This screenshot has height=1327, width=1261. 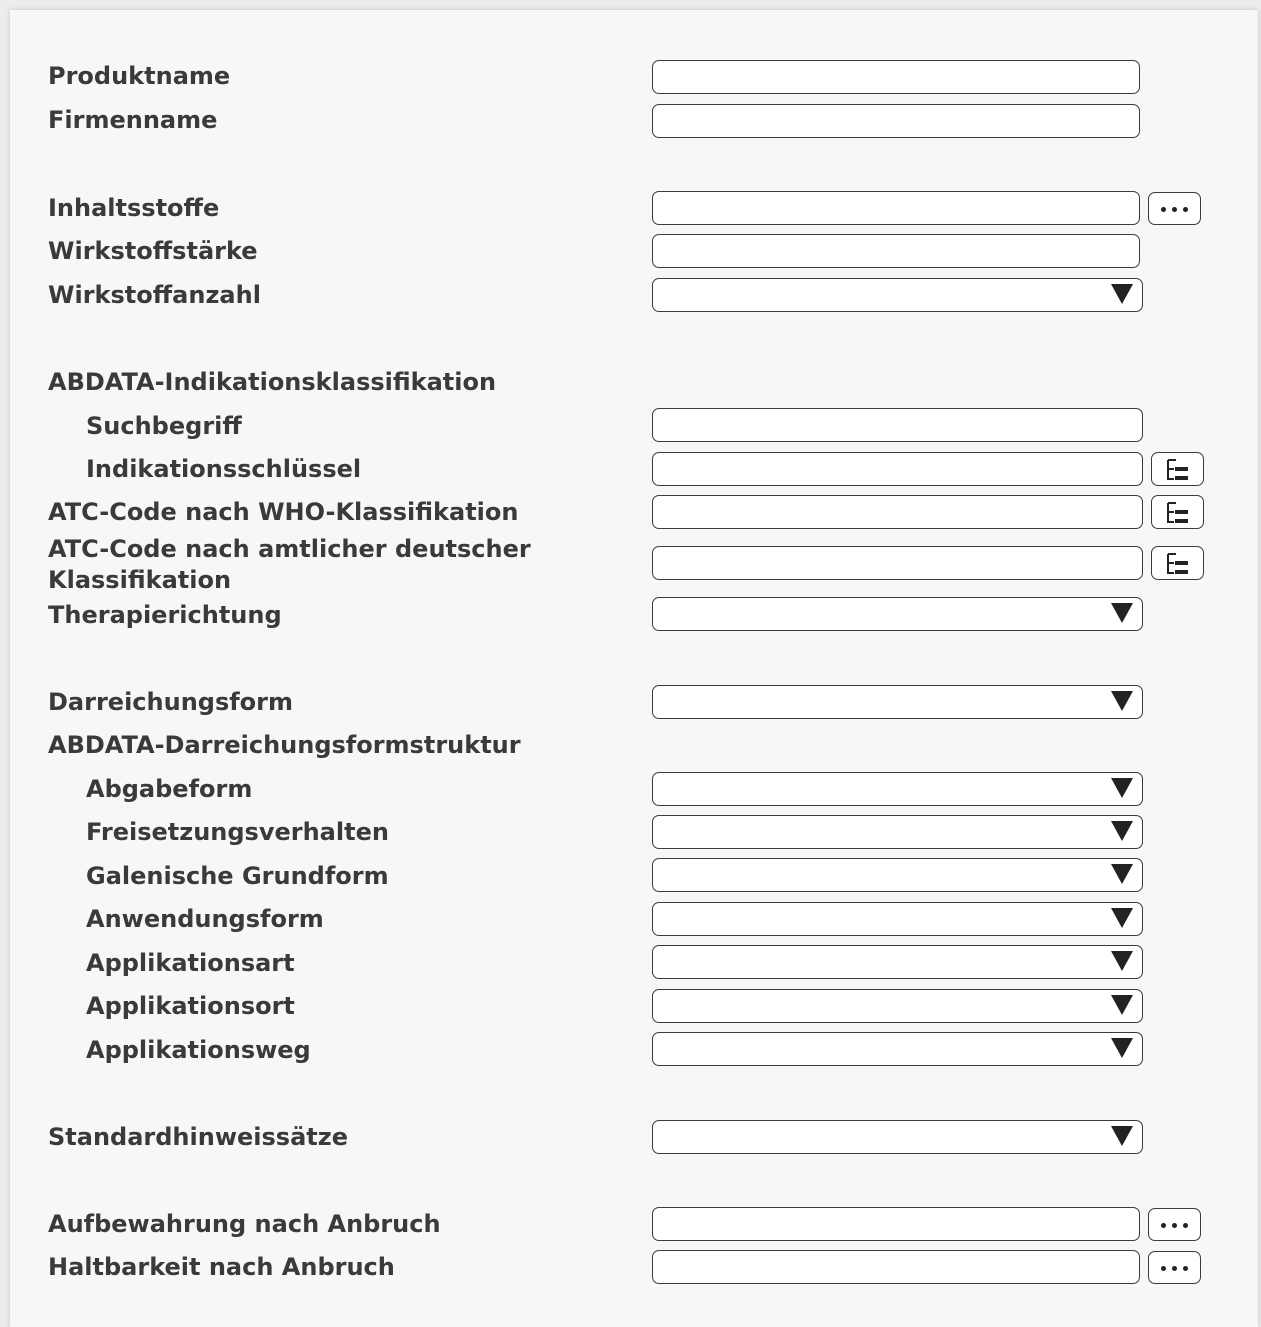 What do you see at coordinates (896, 1267) in the screenshot?
I see `haltbarkeit-nach-anbruch-input` at bounding box center [896, 1267].